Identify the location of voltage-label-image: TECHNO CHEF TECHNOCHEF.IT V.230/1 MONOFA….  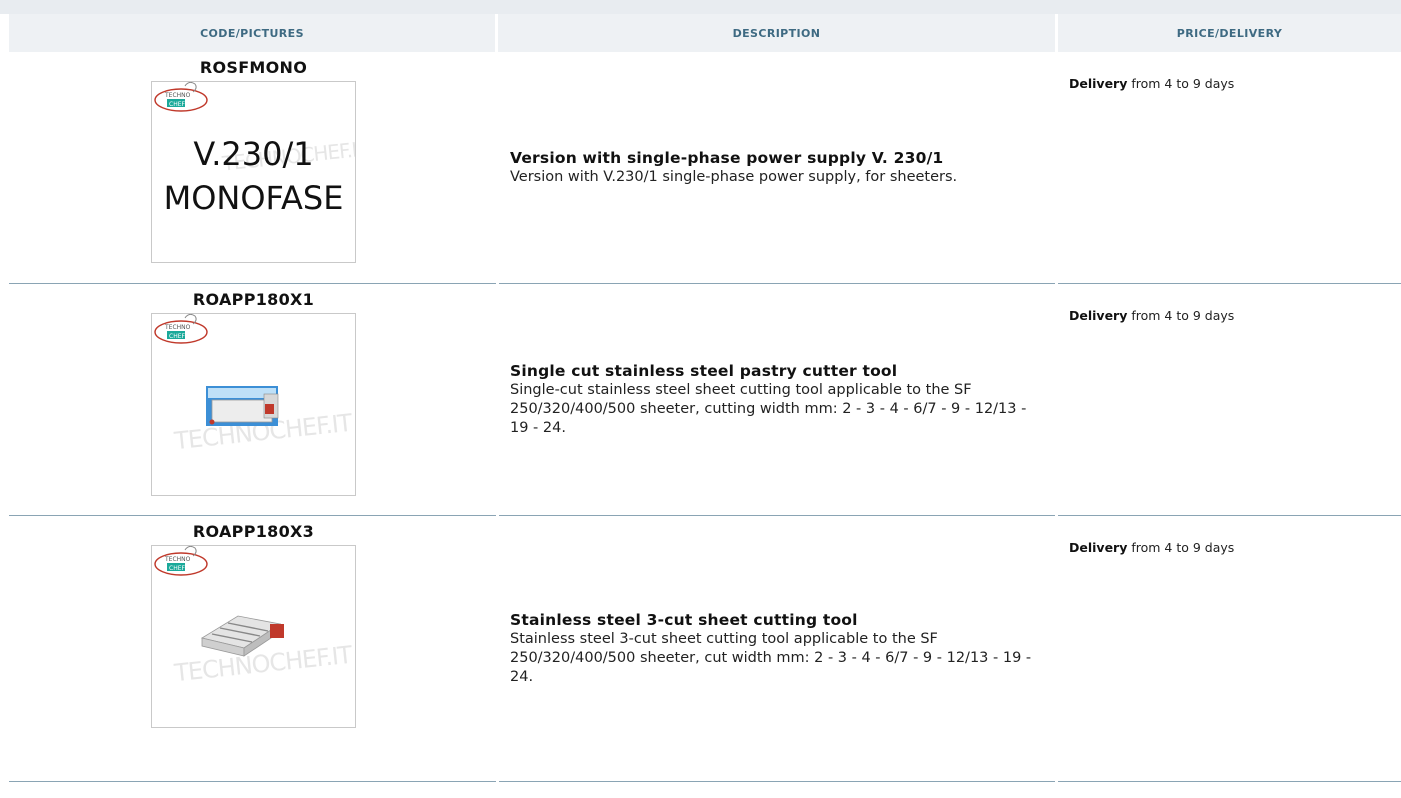
(253, 172).